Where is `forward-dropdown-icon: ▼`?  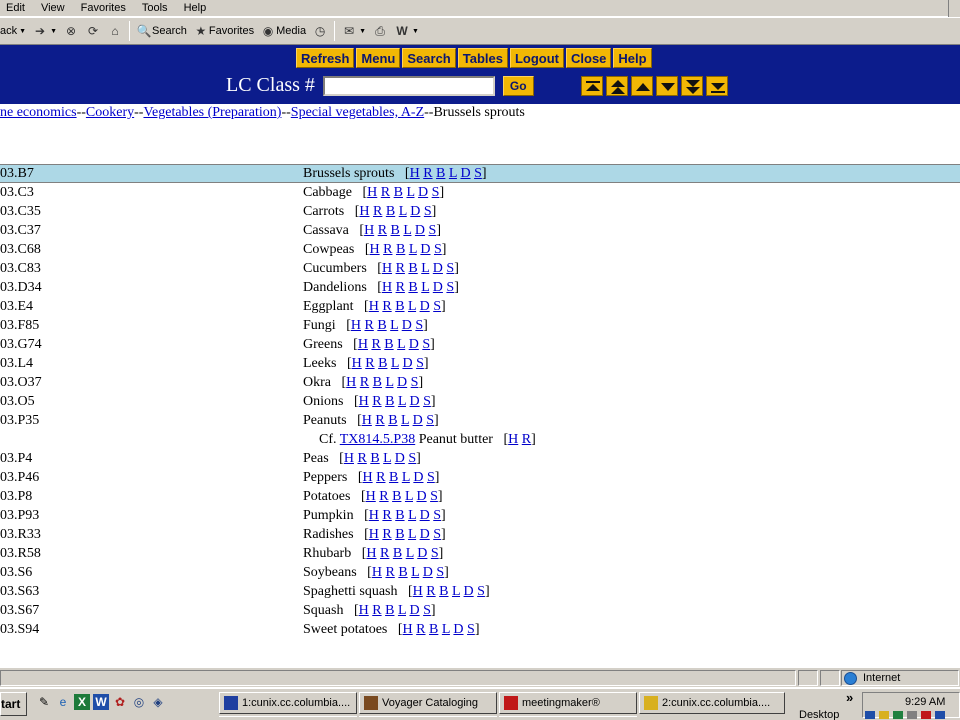 forward-dropdown-icon: ▼ is located at coordinates (53, 31).